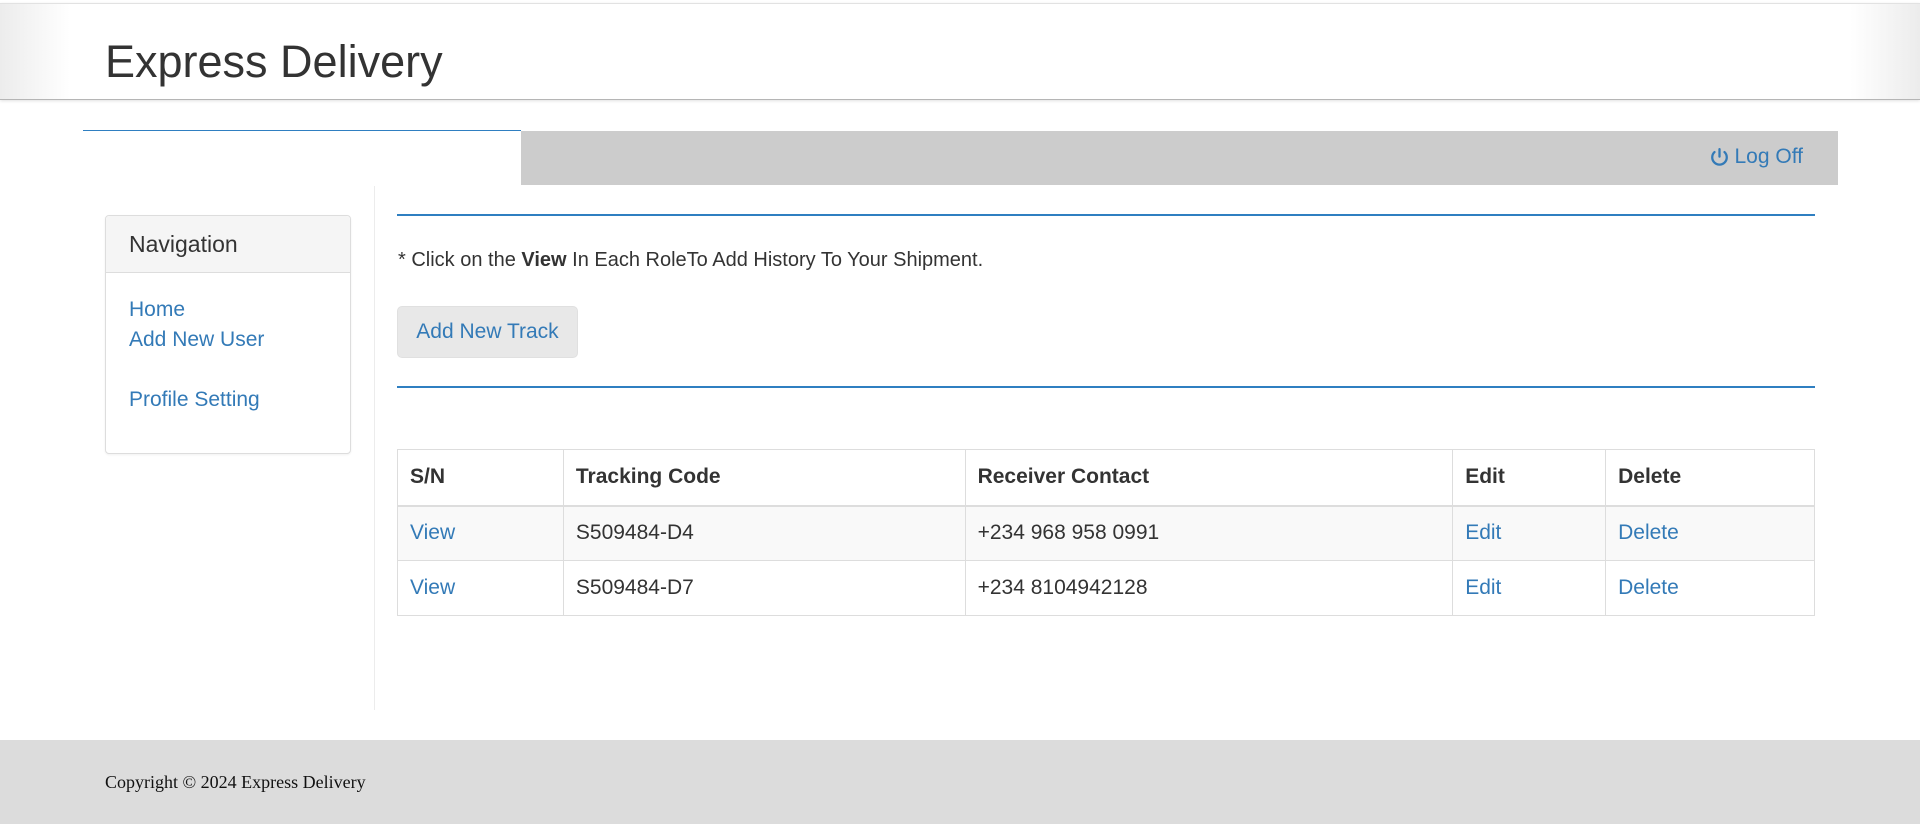 This screenshot has width=1920, height=832. What do you see at coordinates (302, 130) in the screenshot?
I see `header-accent-rule` at bounding box center [302, 130].